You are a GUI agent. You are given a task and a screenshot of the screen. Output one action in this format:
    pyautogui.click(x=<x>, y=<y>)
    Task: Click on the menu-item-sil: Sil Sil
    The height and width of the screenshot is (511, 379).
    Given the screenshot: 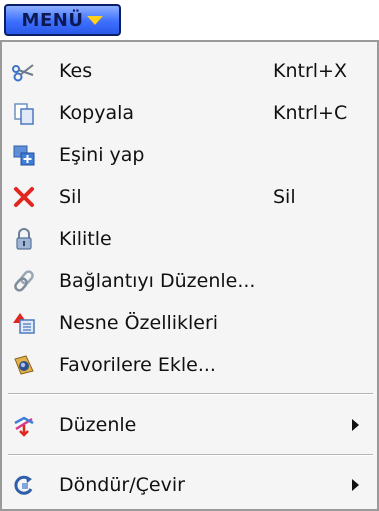 What is the action you would take?
    pyautogui.click(x=189, y=197)
    